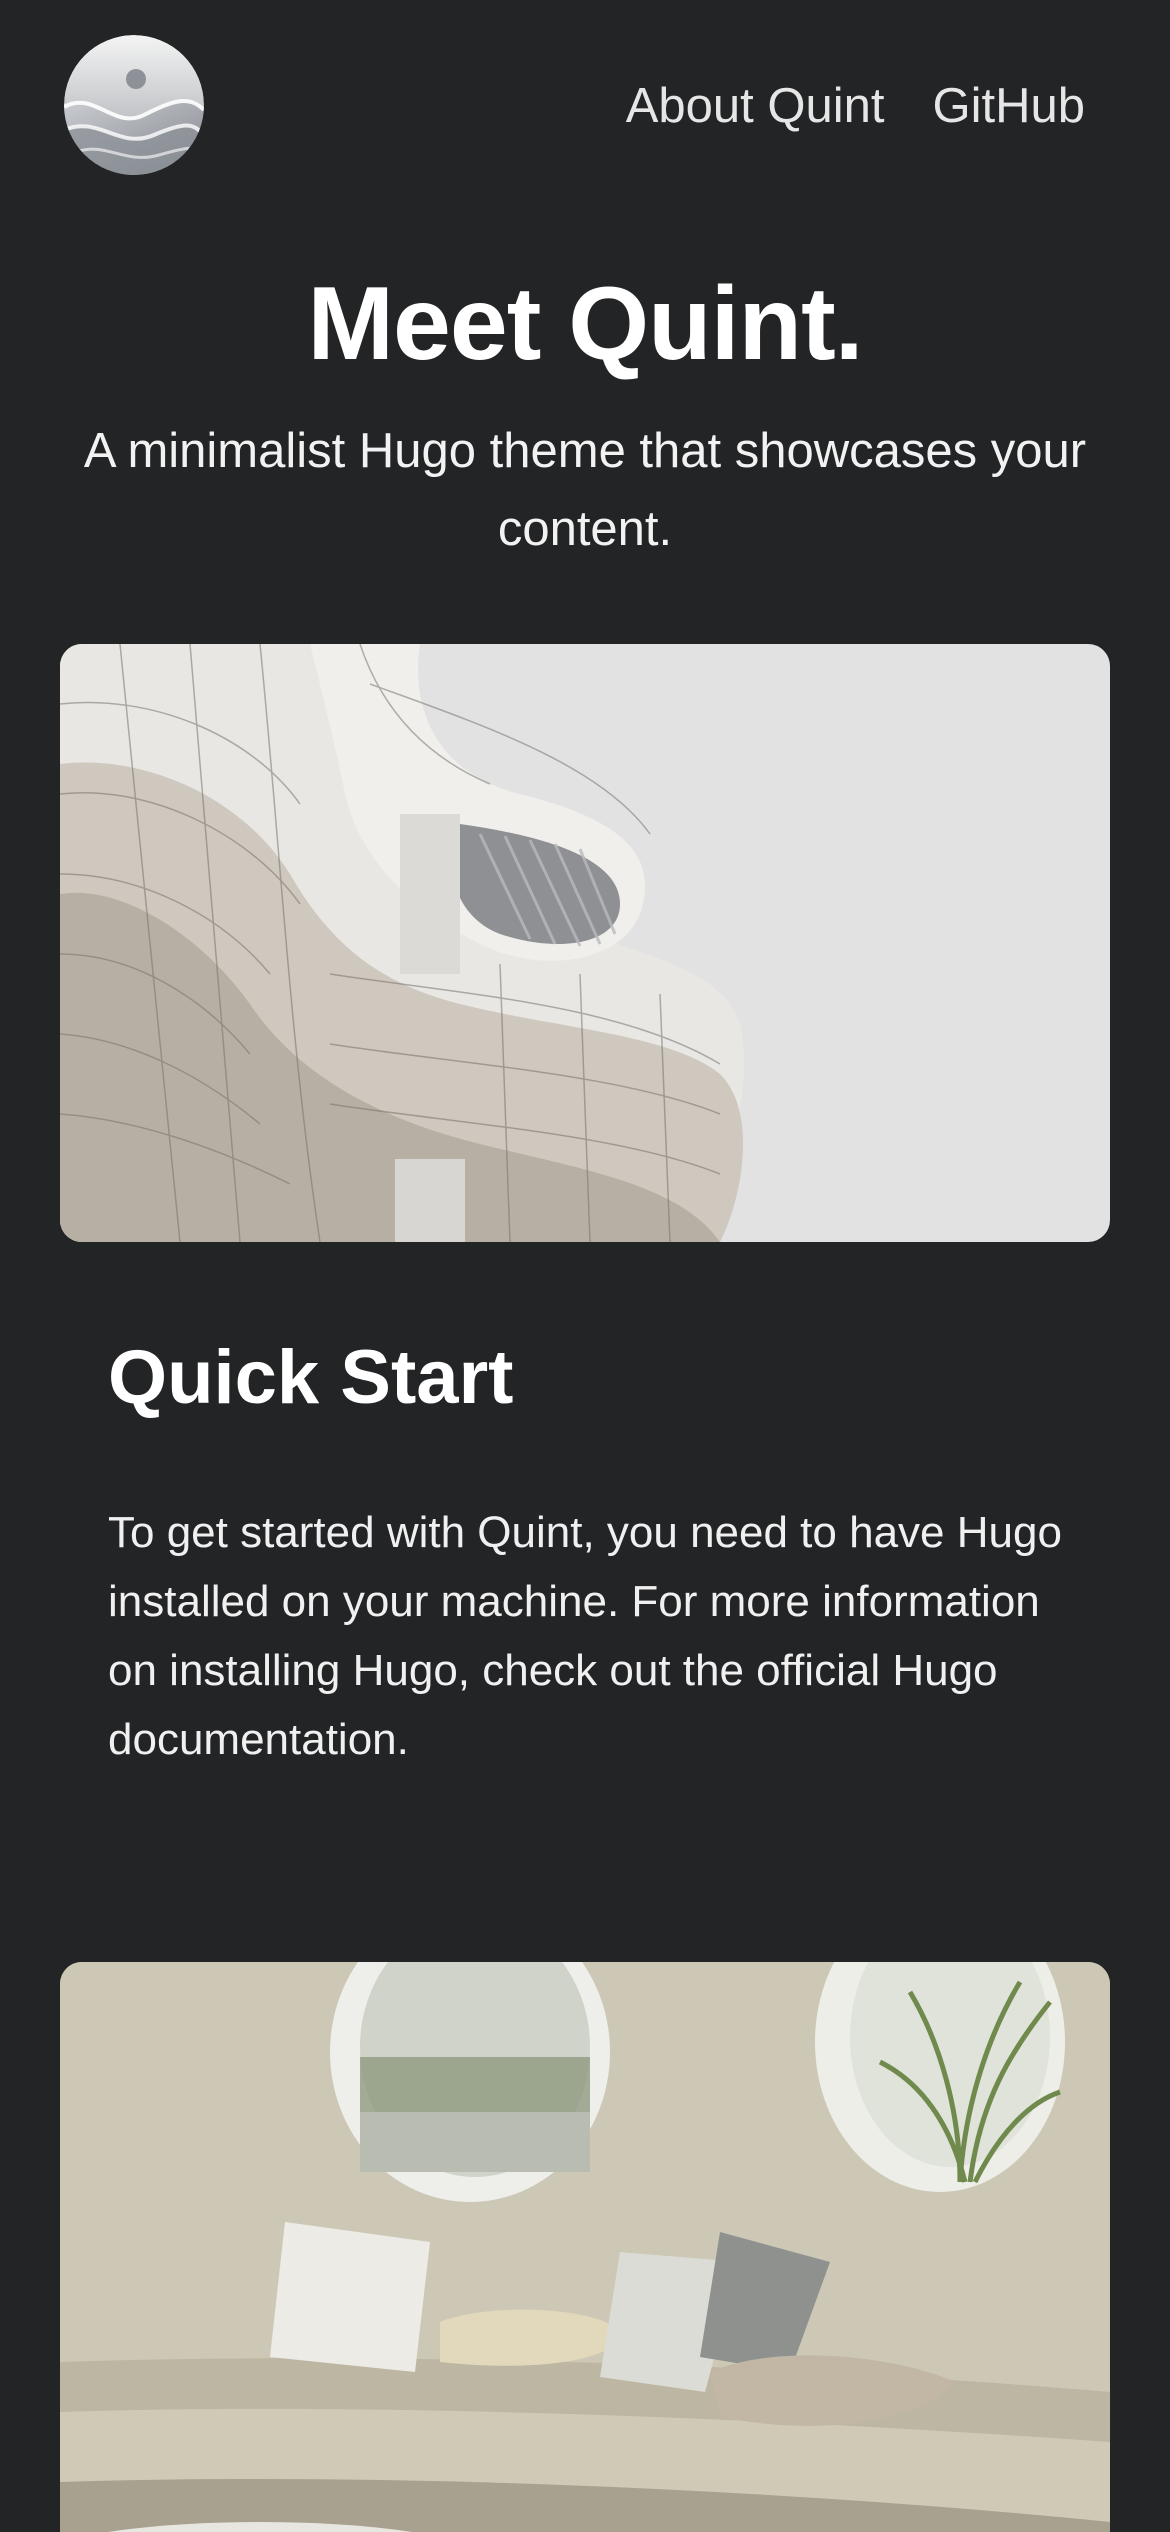  I want to click on section-title-quick-start: Quick Start, so click(311, 1377).